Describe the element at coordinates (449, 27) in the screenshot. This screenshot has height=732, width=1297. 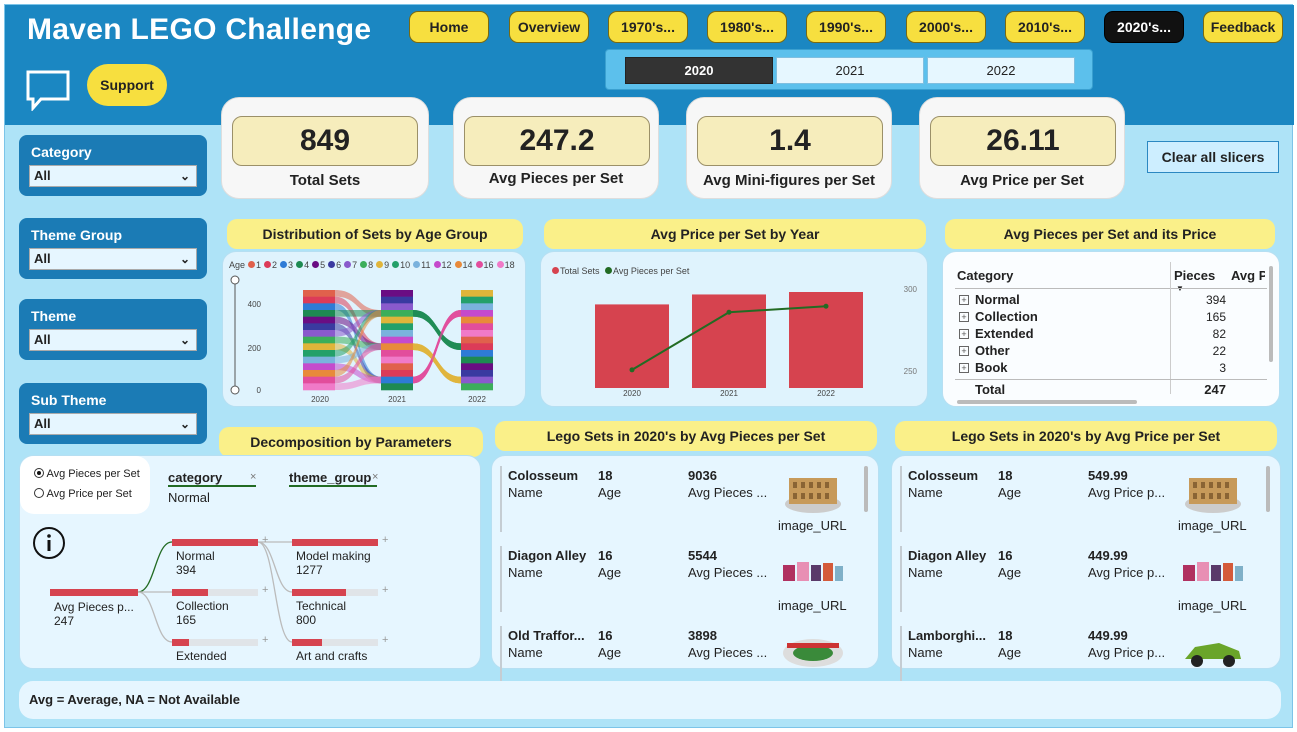
I see `nav-home-button: Home` at that location.